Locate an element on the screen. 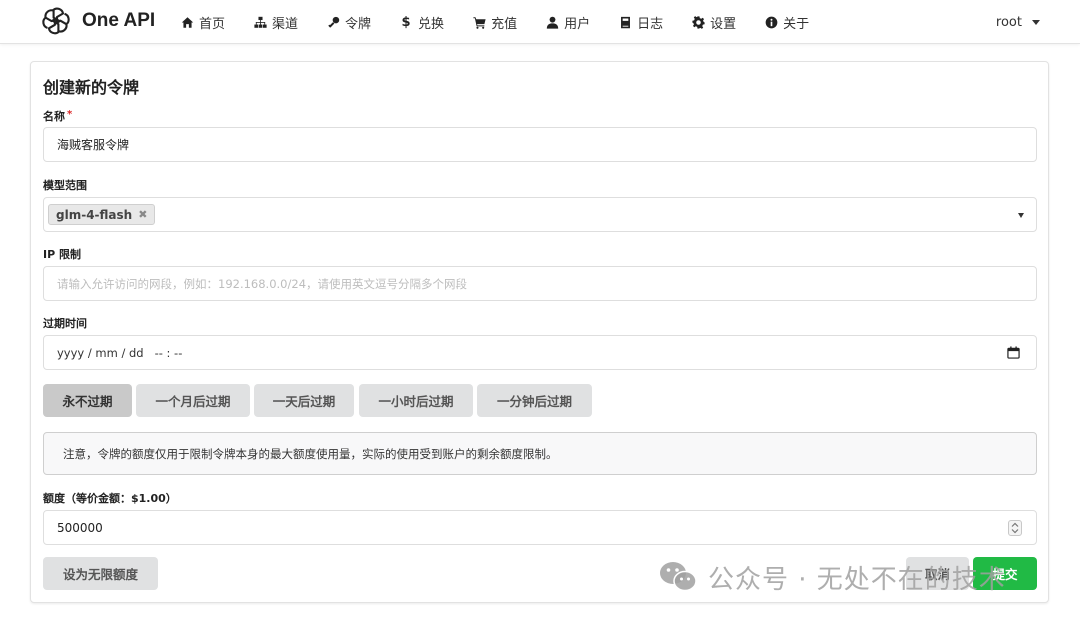 The width and height of the screenshot is (1080, 621). remove-chip-icon: ✖ is located at coordinates (142, 214).